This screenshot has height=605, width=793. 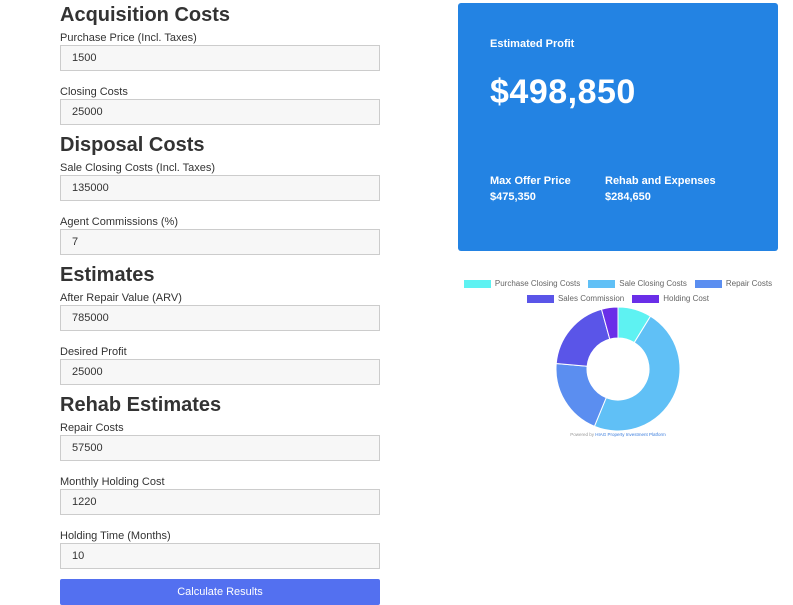 I want to click on closing-costs-label: Closing Costs, so click(x=94, y=92).